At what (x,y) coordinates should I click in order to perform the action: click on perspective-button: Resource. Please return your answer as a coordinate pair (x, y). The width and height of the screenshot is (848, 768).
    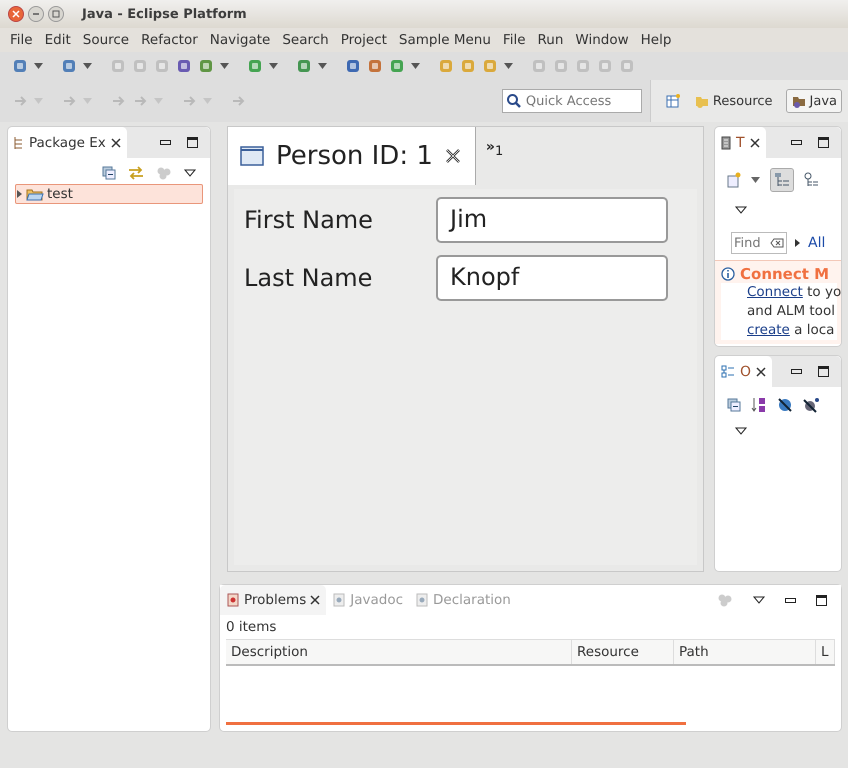
    Looking at the image, I should click on (733, 101).